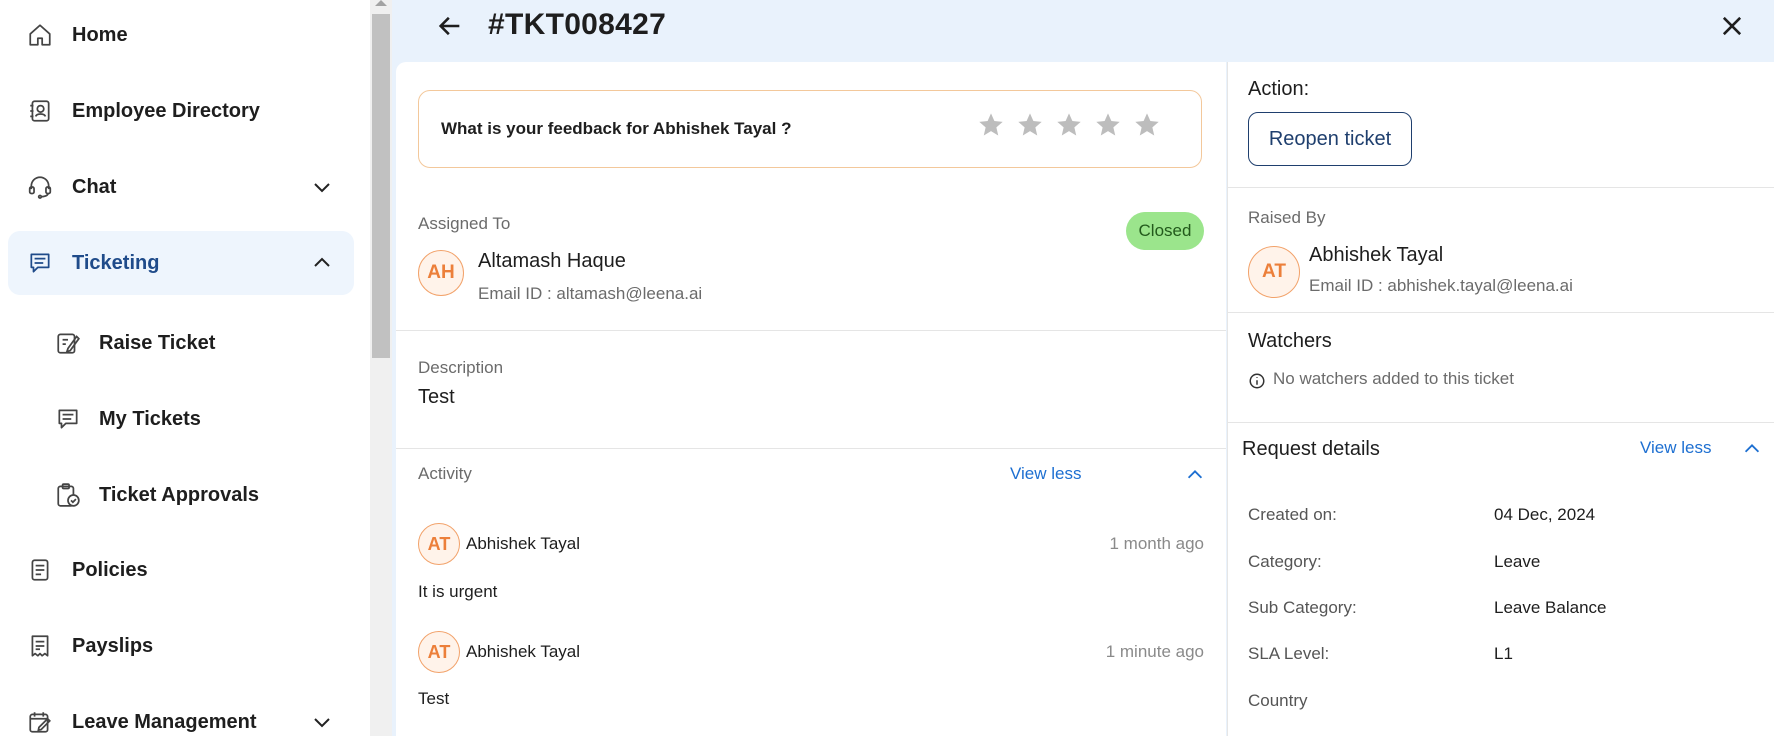 This screenshot has width=1774, height=736. Describe the element at coordinates (461, 367) in the screenshot. I see `description-label: Description` at that location.